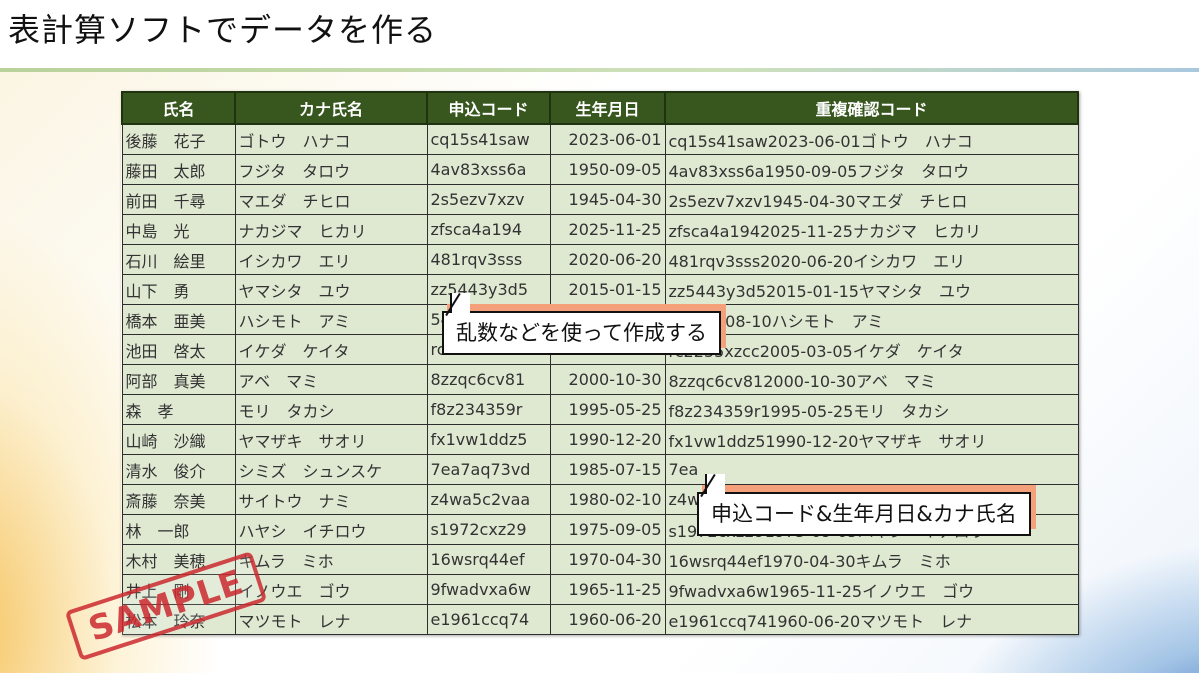  What do you see at coordinates (331, 289) in the screenshot?
I see `cell-kana-name: ヤマシタ ユウ` at bounding box center [331, 289].